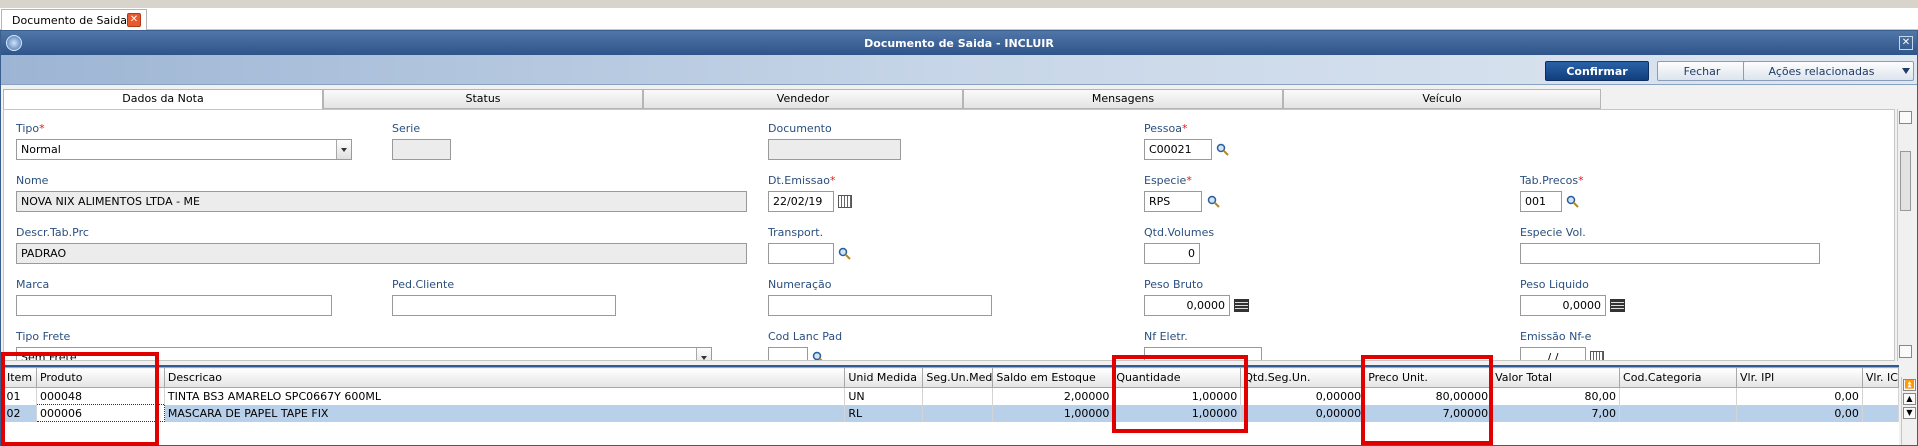  What do you see at coordinates (1821, 71) in the screenshot?
I see `related-actions-label: Ações relacionadas` at bounding box center [1821, 71].